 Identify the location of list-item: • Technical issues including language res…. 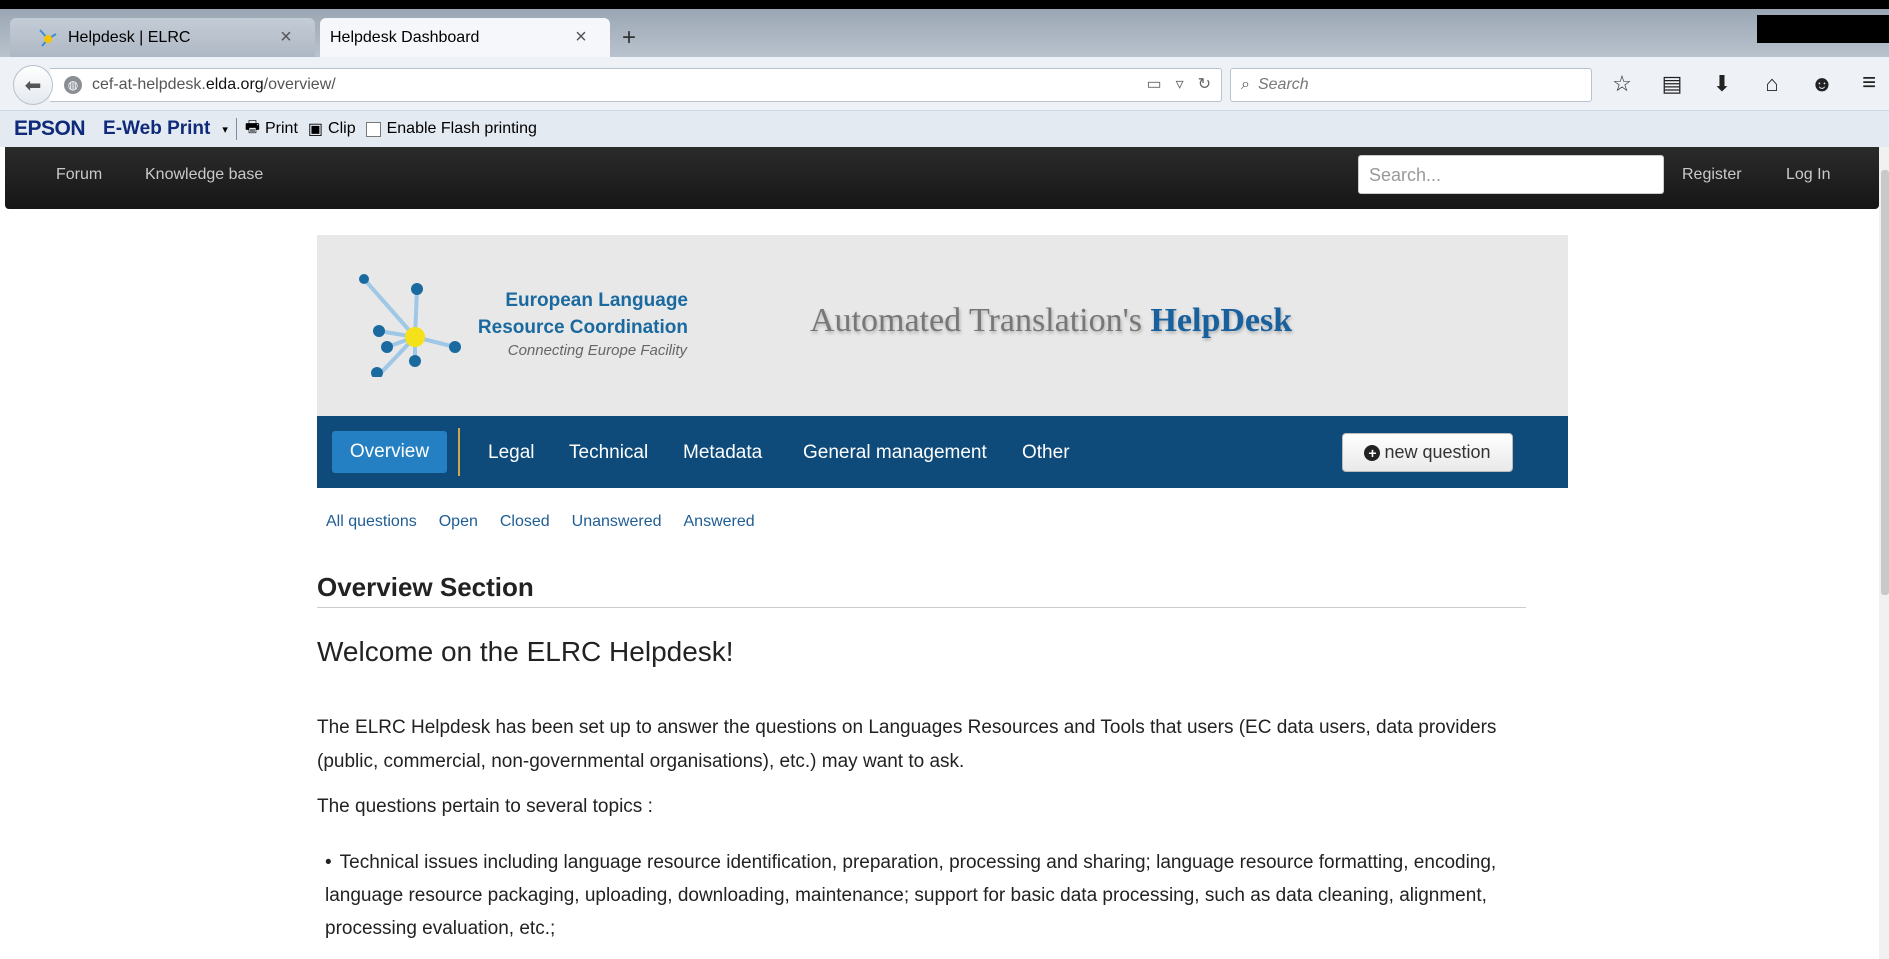
(911, 895).